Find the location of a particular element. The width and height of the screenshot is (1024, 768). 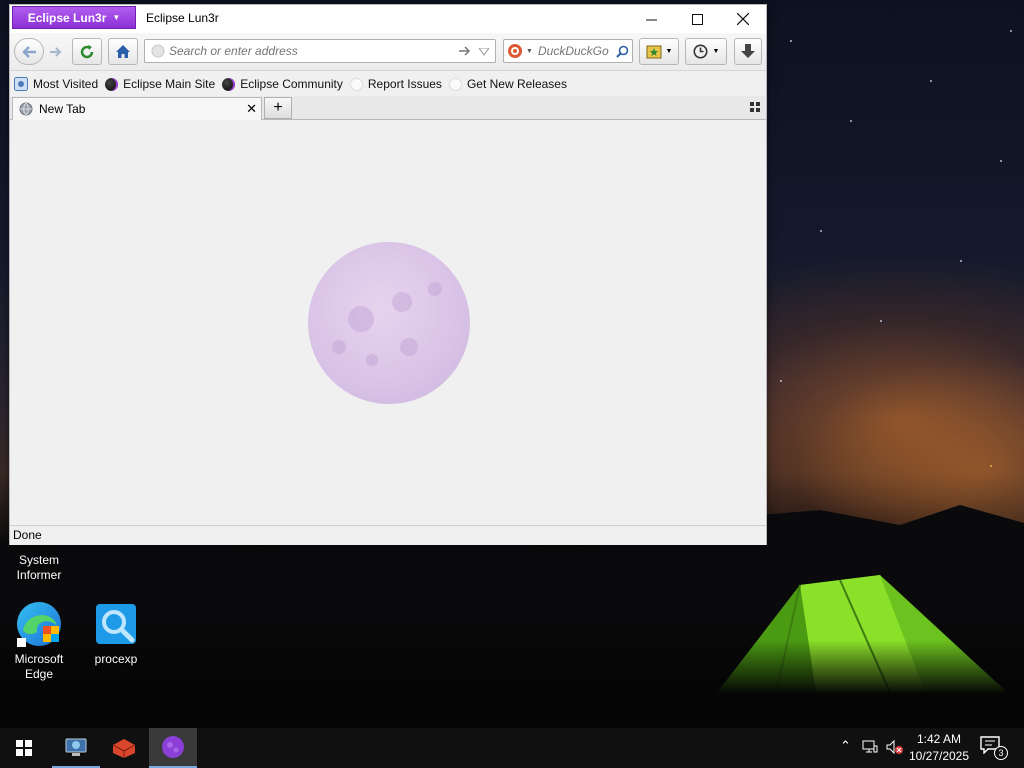

tab-groups-icon is located at coordinates (755, 107).